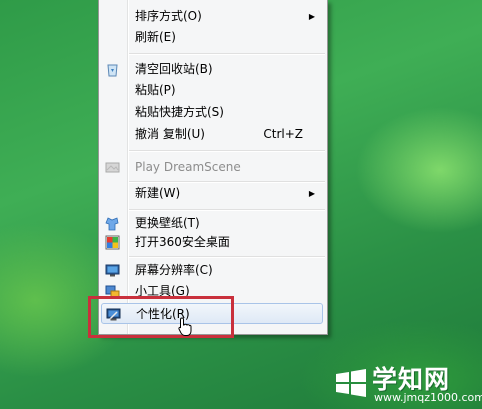  What do you see at coordinates (212, 90) in the screenshot?
I see `menu-item-paste: 粘贴(P)` at bounding box center [212, 90].